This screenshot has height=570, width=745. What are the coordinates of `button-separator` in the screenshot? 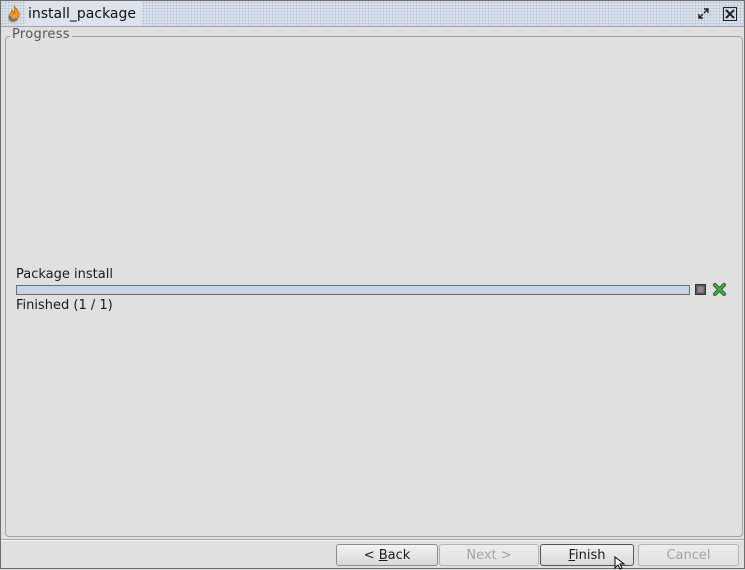 It's located at (372, 540).